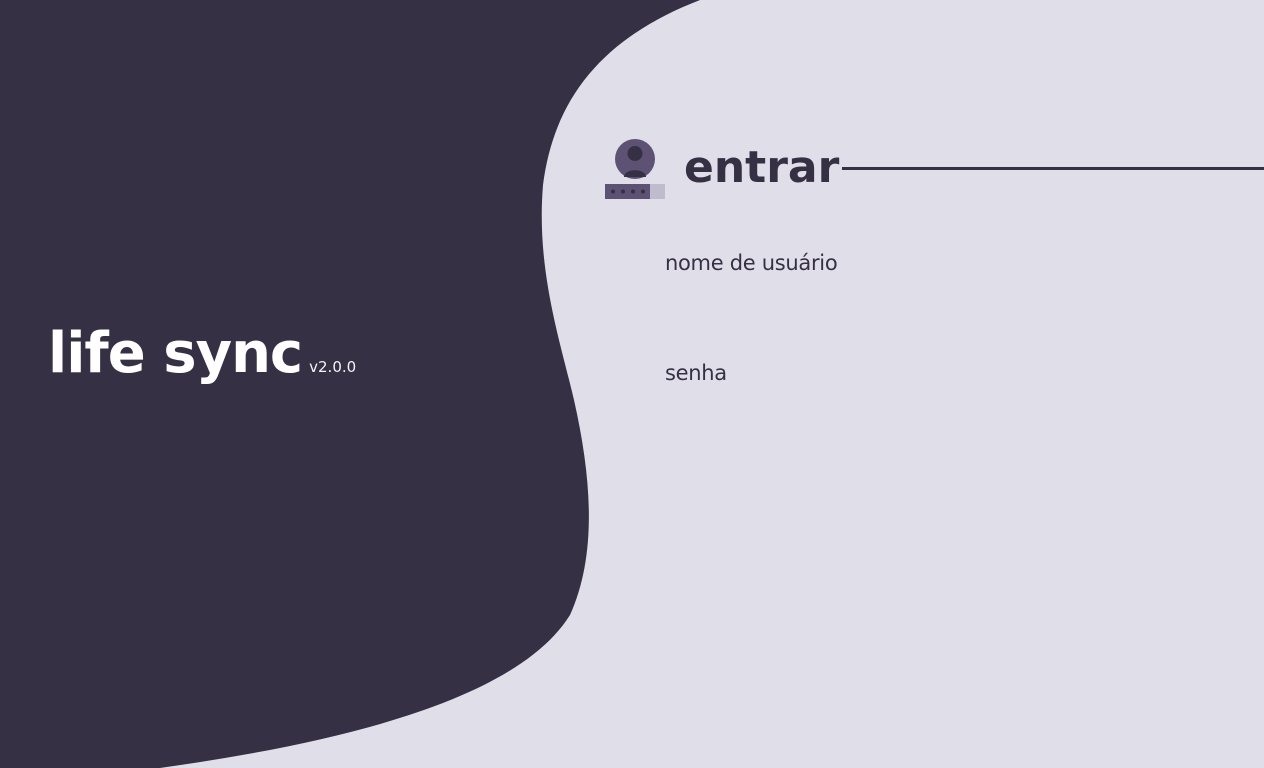 This screenshot has width=1264, height=768. What do you see at coordinates (935, 296) in the screenshot?
I see `username-input` at bounding box center [935, 296].